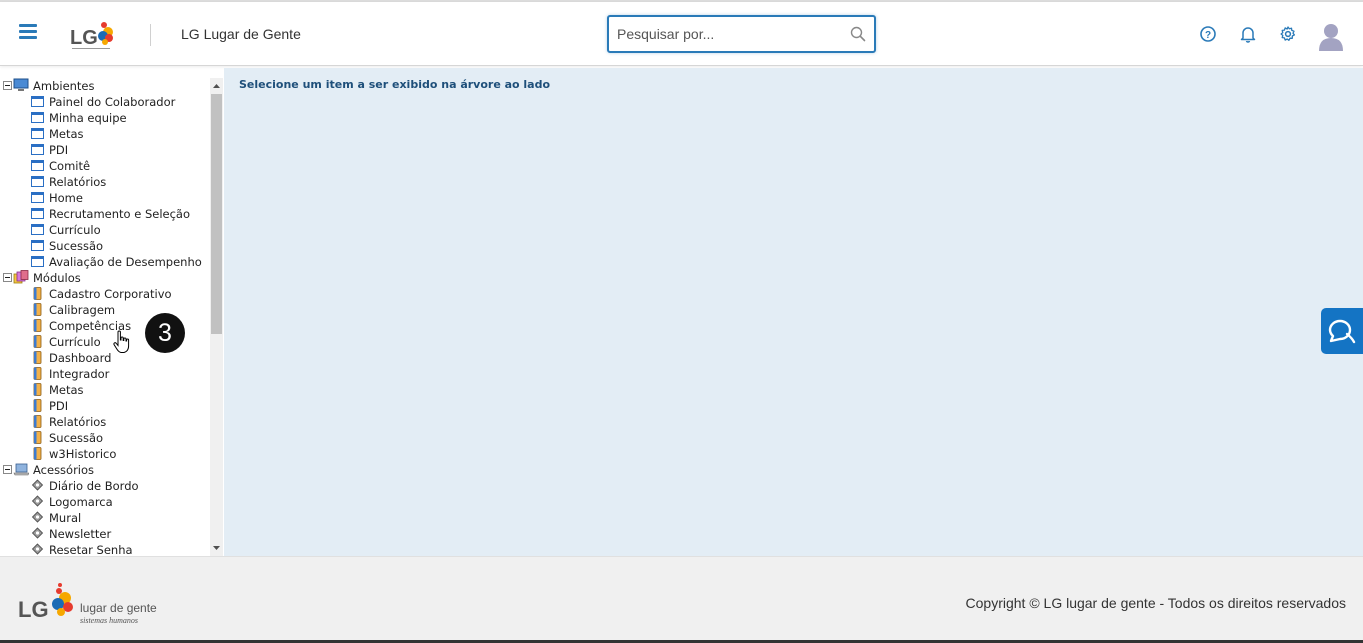 The height and width of the screenshot is (643, 1363). What do you see at coordinates (1288, 34) in the screenshot?
I see `gear-icon` at bounding box center [1288, 34].